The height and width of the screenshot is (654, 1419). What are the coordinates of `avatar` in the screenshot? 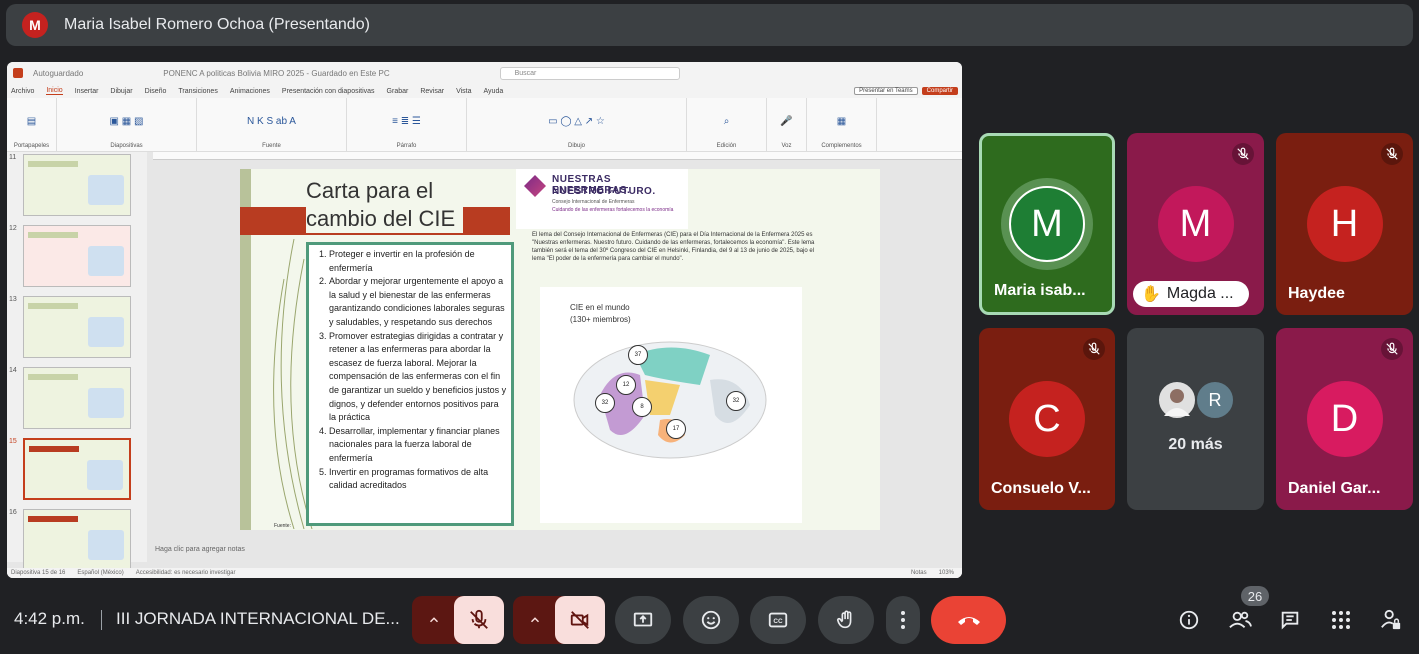 It's located at (1177, 400).